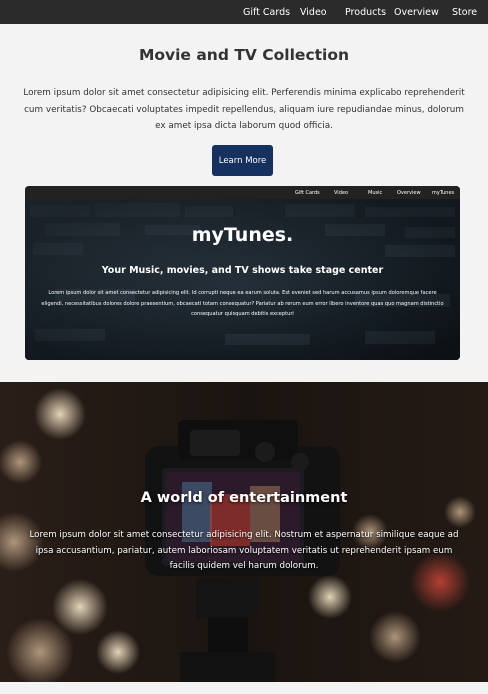  What do you see at coordinates (307, 193) in the screenshot?
I see `preview-nav-gift-cards: Gift Cards` at bounding box center [307, 193].